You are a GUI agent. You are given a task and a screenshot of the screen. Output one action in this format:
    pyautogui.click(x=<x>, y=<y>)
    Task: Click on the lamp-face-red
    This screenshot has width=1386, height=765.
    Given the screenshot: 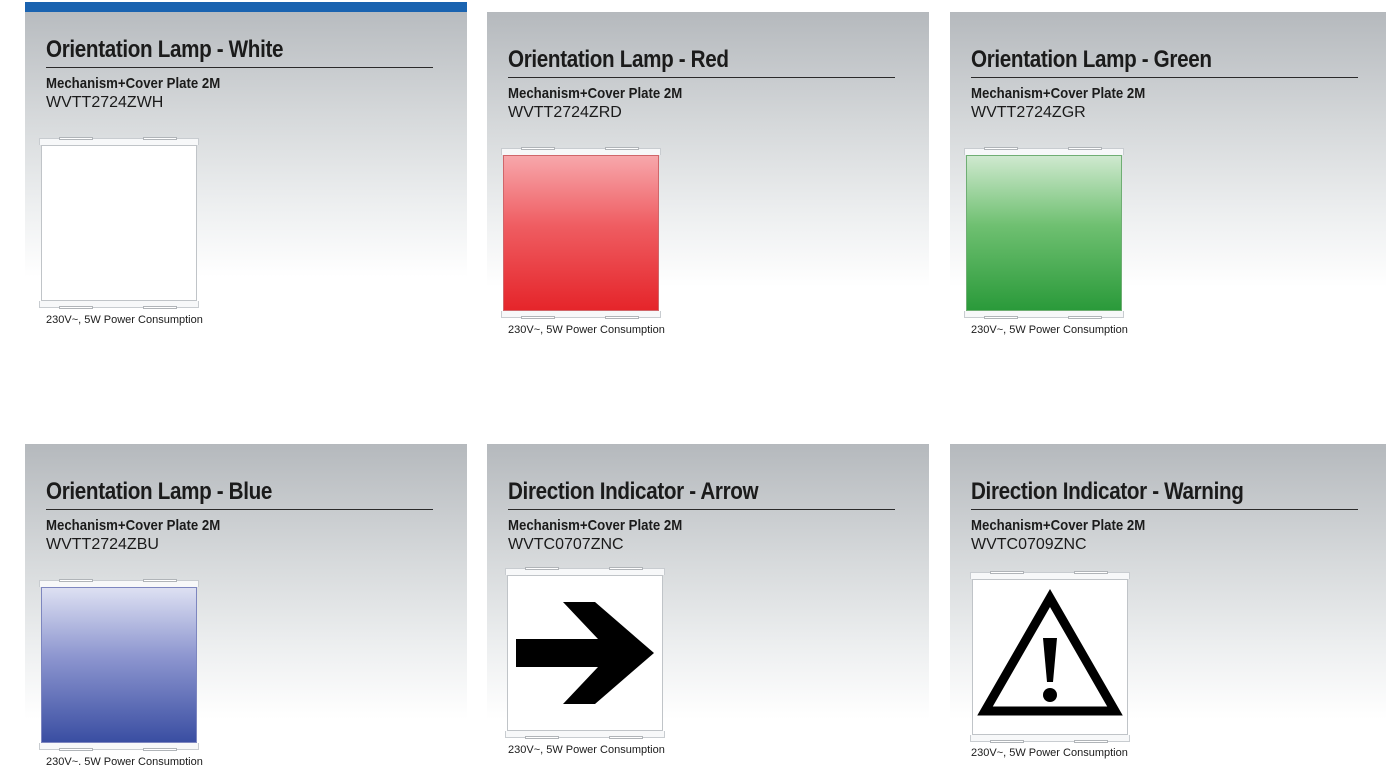 What is the action you would take?
    pyautogui.click(x=581, y=233)
    